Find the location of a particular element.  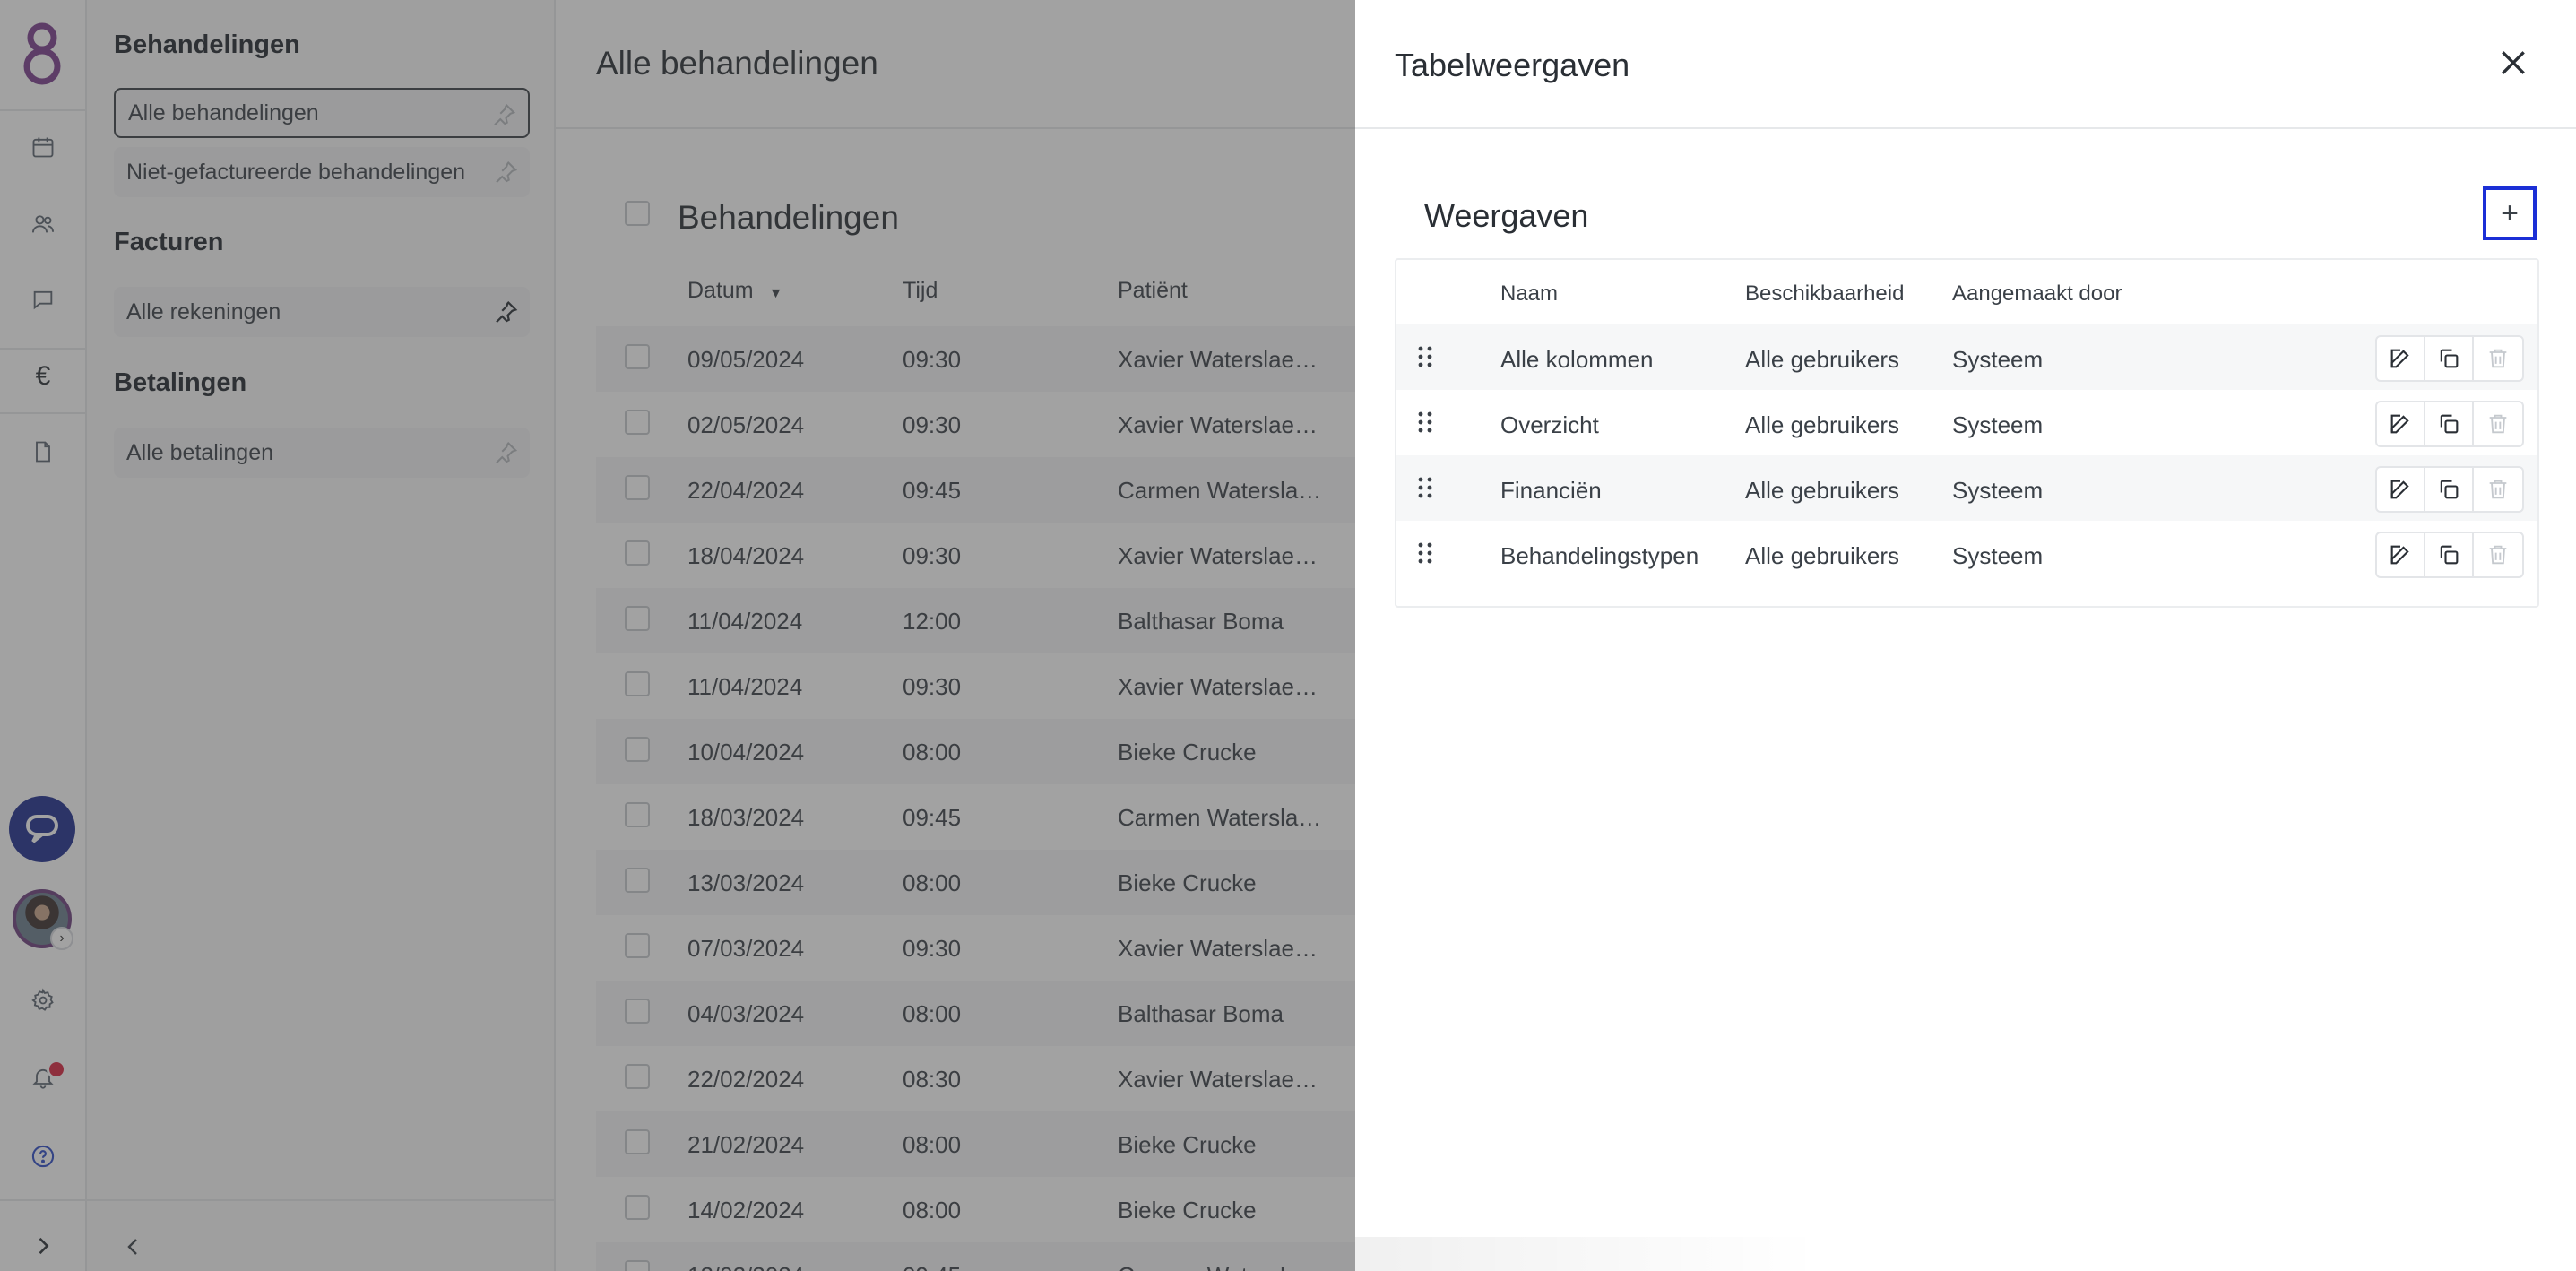

view-row: Financiën Alle gebruikers Systeem is located at coordinates (1966, 488).